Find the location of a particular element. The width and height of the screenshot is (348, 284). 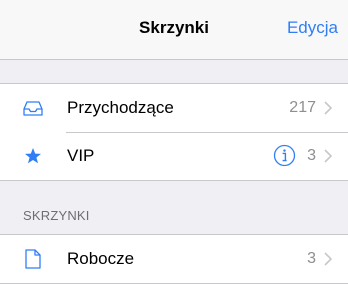

section-header: SKRZYNKI is located at coordinates (56, 215).